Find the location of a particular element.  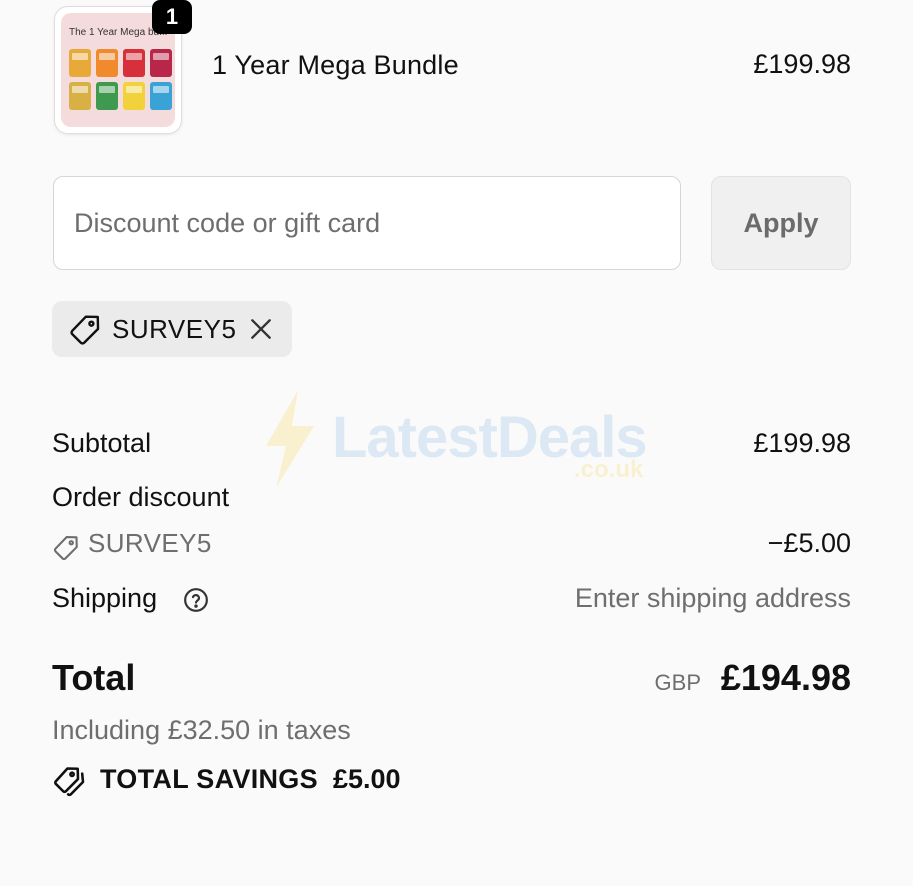

discount-code-text: SURVEY5 is located at coordinates (150, 543).